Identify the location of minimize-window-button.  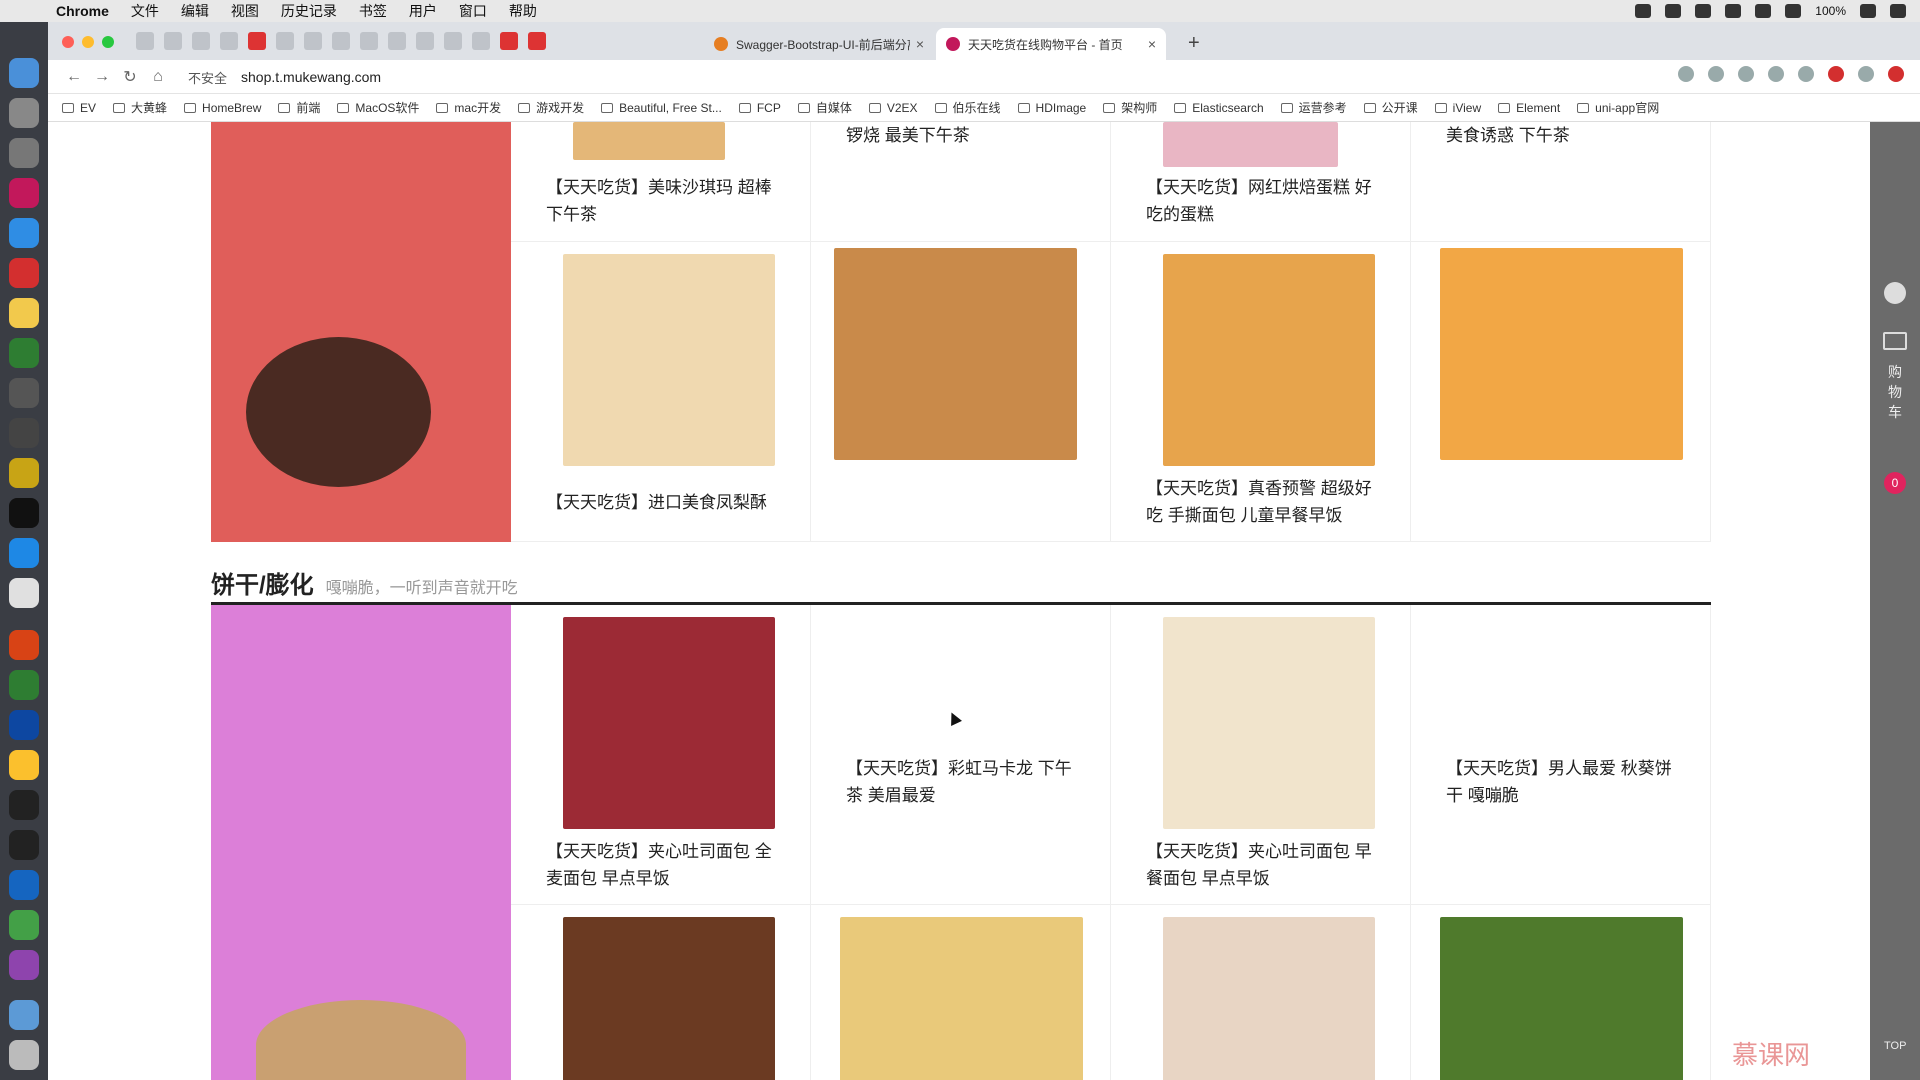
(88, 42).